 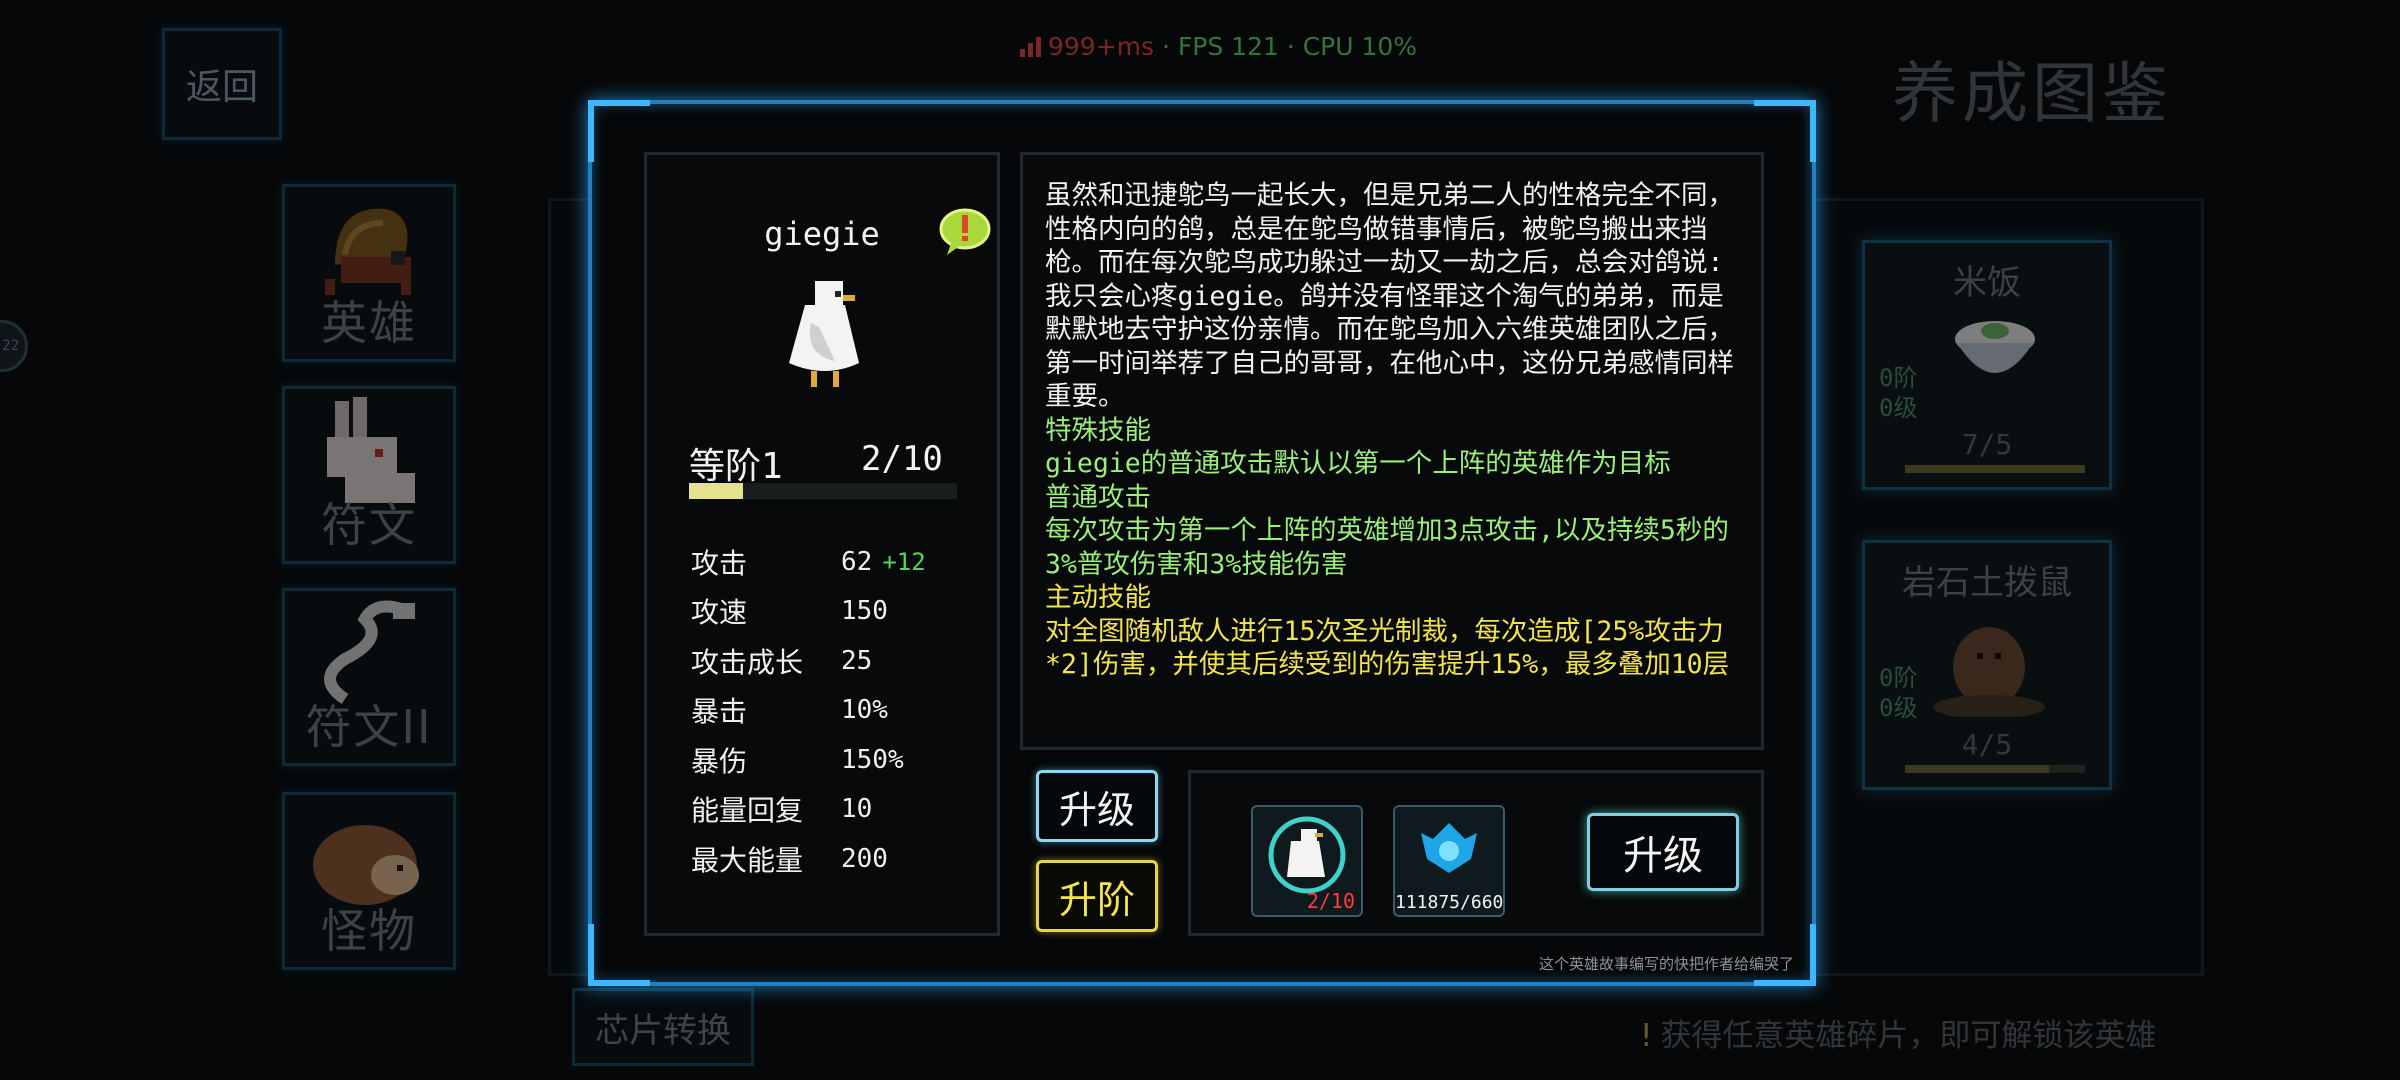 I want to click on upgrade-button: 升级, so click(x=1097, y=806).